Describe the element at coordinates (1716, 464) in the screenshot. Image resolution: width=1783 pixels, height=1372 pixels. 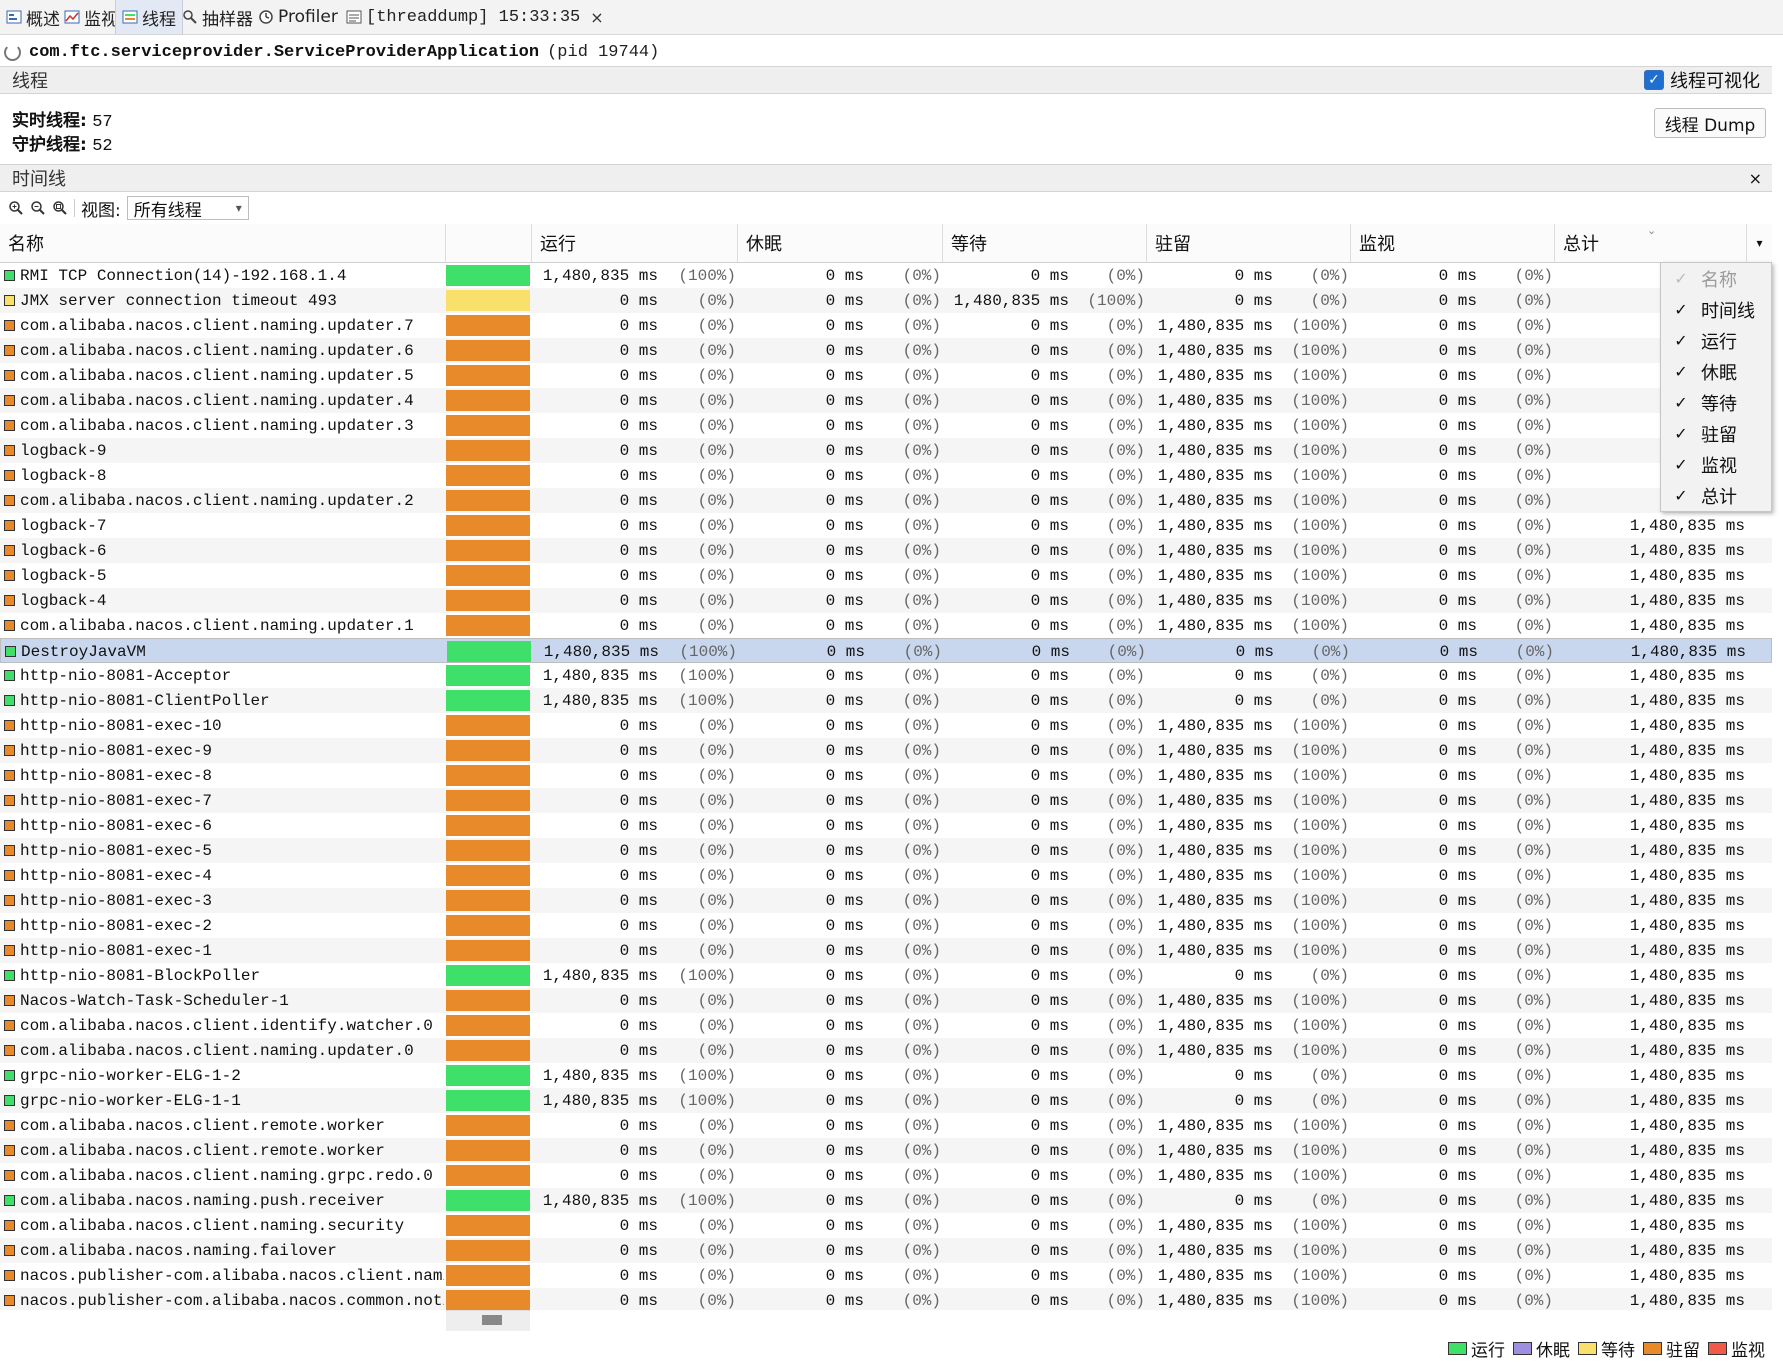
I see `column-menu-item: ✓ 监视` at that location.